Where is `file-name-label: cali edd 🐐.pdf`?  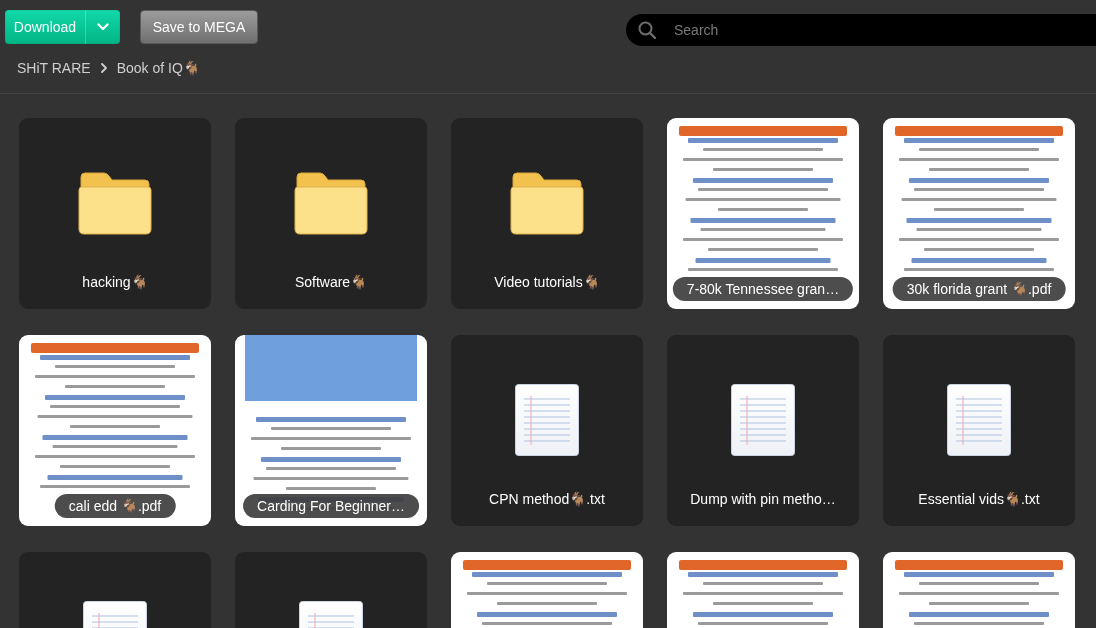 file-name-label: cali edd 🐐.pdf is located at coordinates (115, 506).